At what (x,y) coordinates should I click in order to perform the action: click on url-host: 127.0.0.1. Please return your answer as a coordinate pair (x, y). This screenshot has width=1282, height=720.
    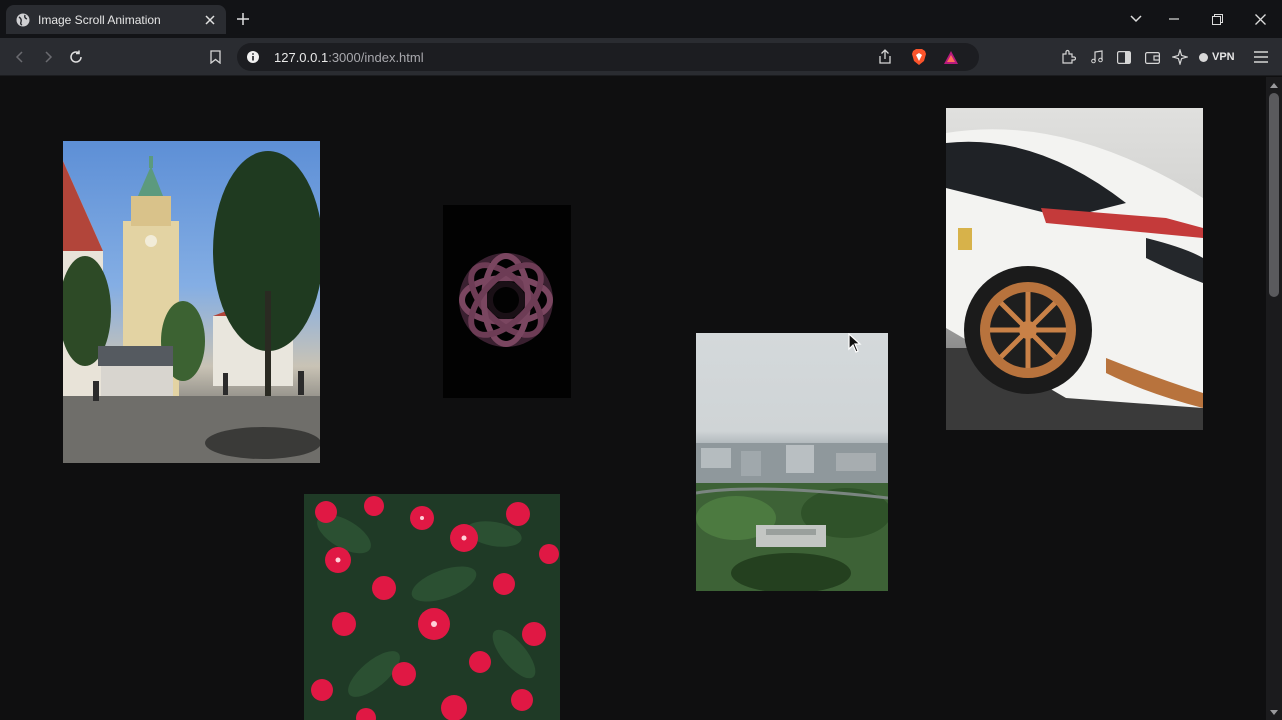
    Looking at the image, I should click on (301, 57).